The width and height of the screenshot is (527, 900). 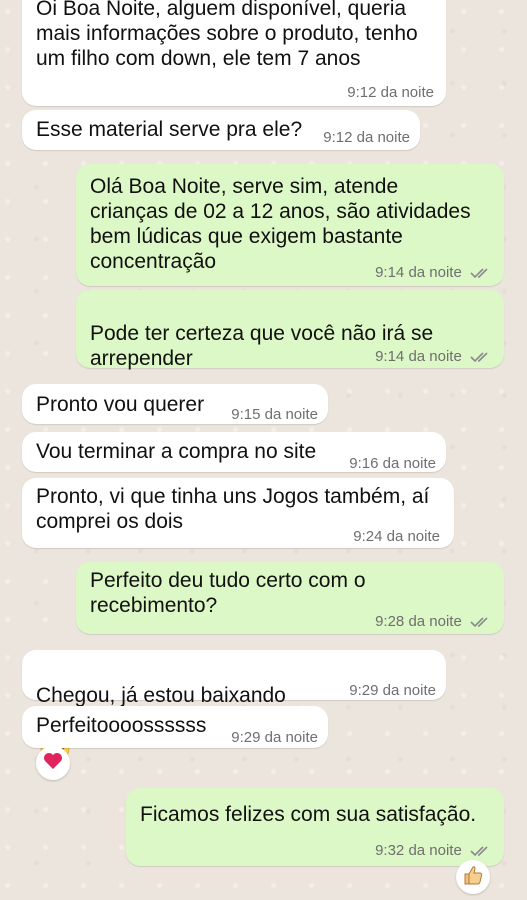 I want to click on thumbs-up-icon, so click(x=473, y=877).